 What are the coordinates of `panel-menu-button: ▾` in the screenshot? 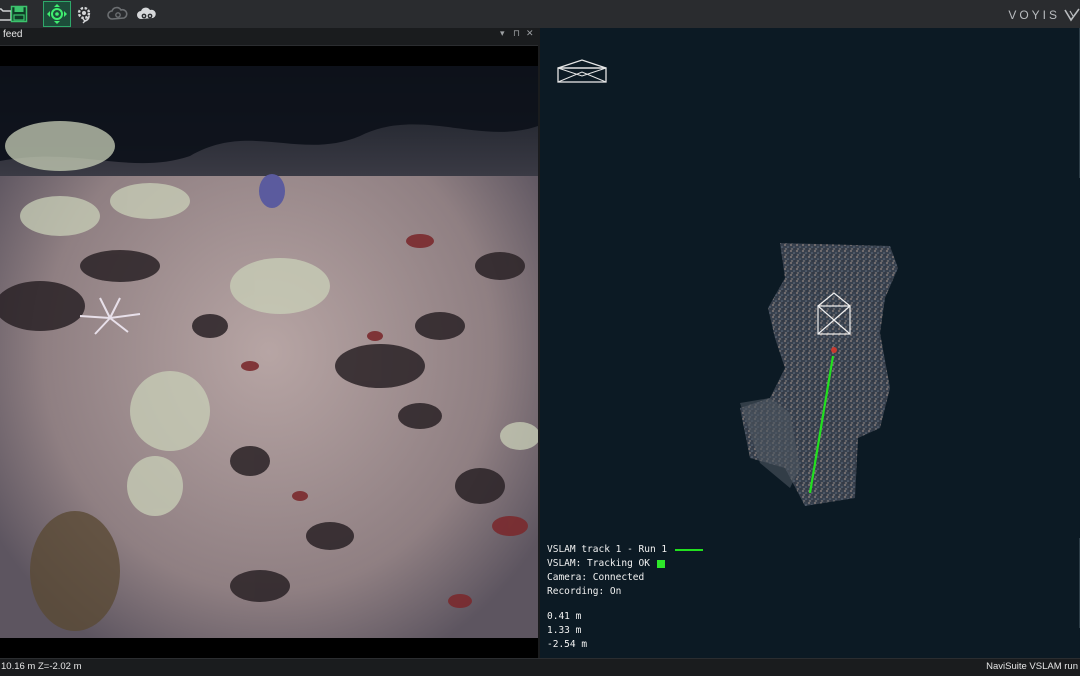 It's located at (502, 34).